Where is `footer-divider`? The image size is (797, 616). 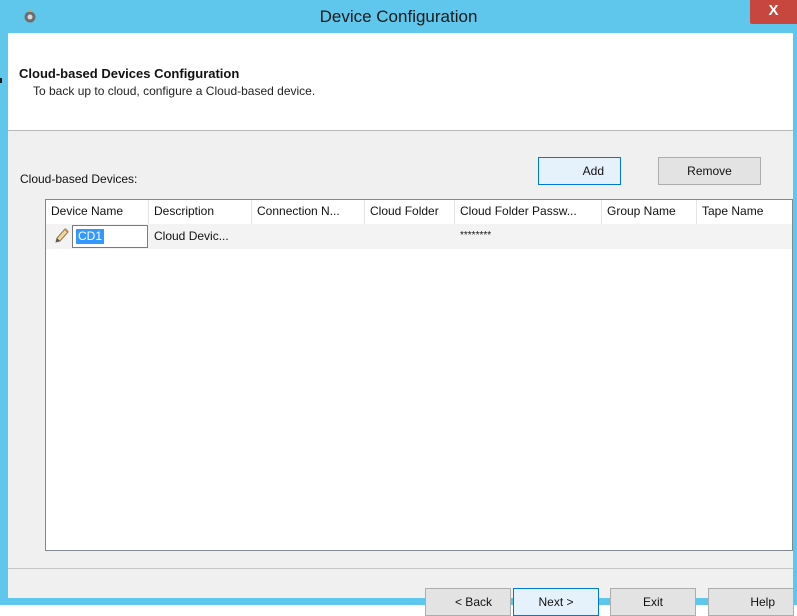
footer-divider is located at coordinates (400, 568).